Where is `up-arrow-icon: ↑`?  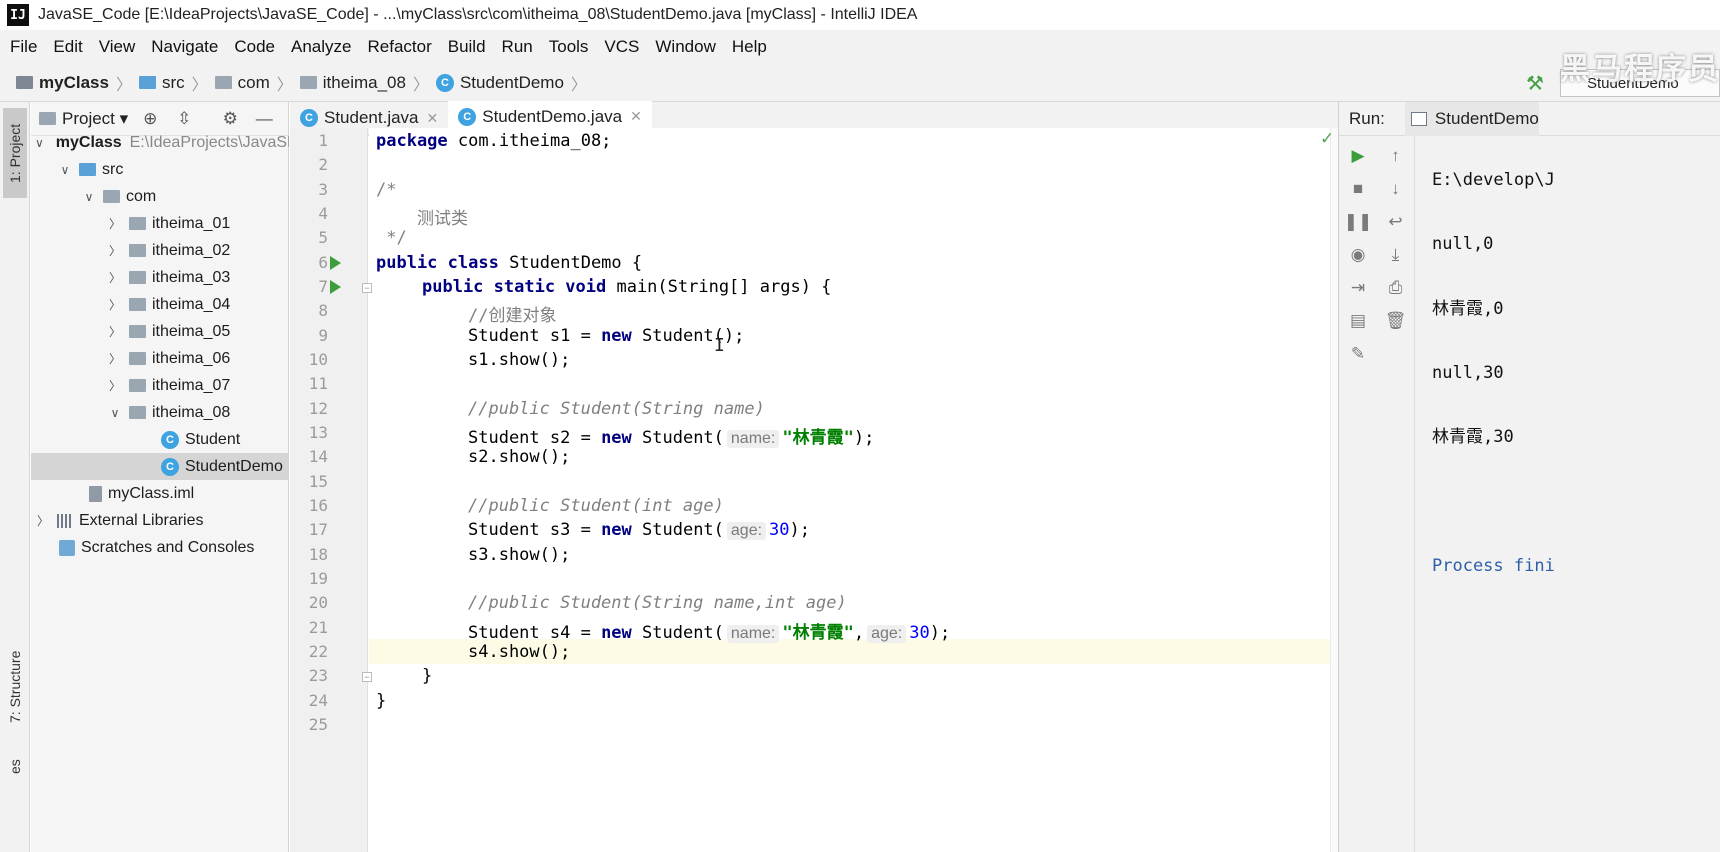
up-arrow-icon: ↑ is located at coordinates (1396, 156).